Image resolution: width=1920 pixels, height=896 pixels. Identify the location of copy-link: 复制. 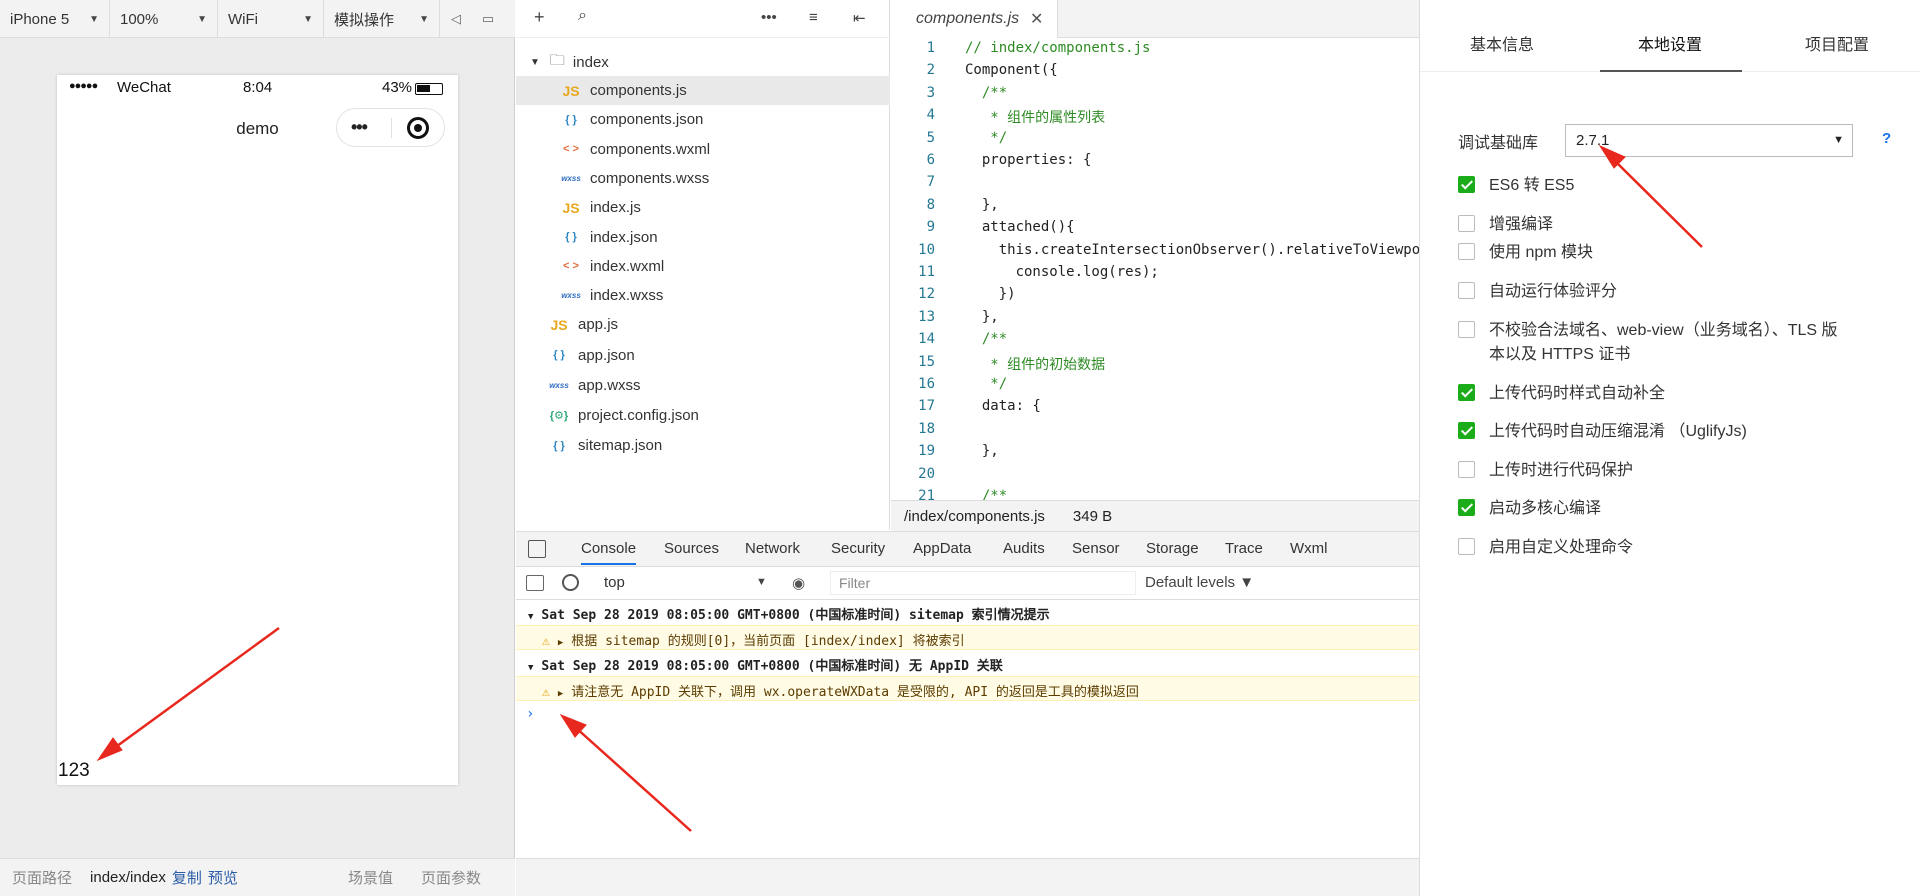
(187, 877).